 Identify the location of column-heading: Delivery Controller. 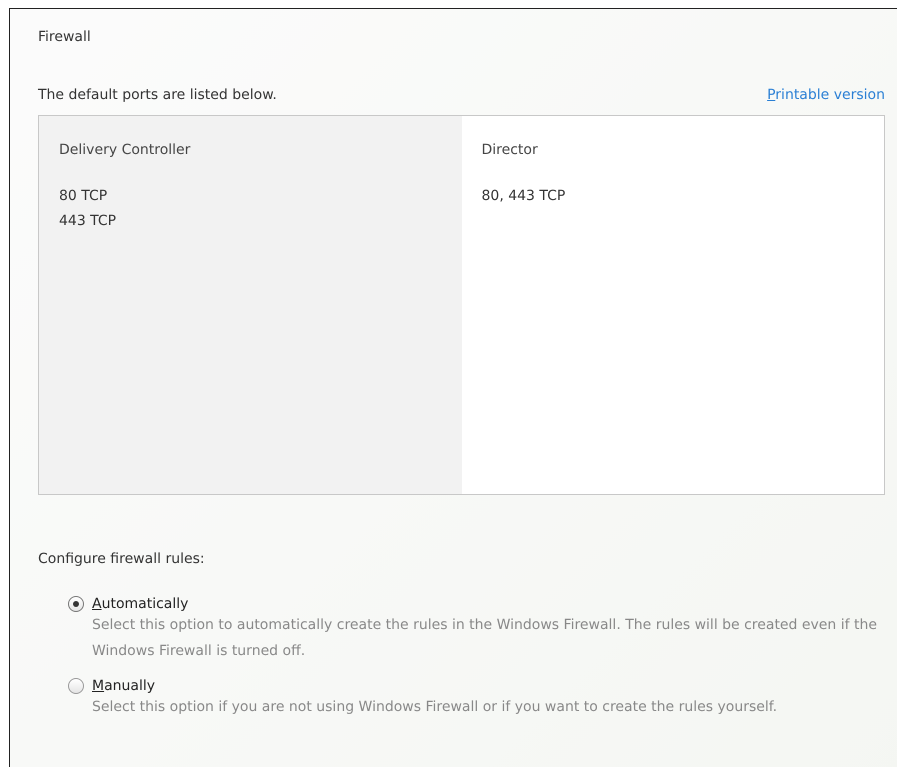
(125, 150).